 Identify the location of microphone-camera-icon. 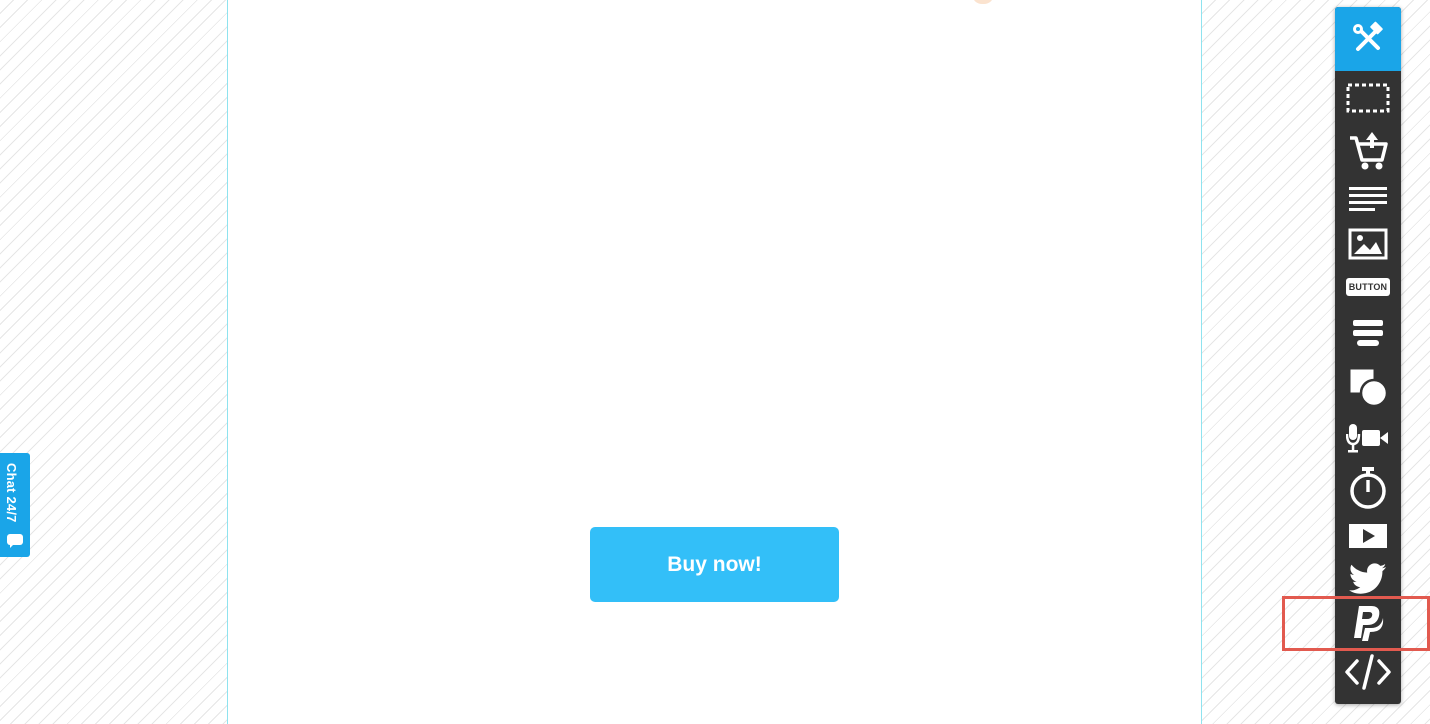
(1367, 438).